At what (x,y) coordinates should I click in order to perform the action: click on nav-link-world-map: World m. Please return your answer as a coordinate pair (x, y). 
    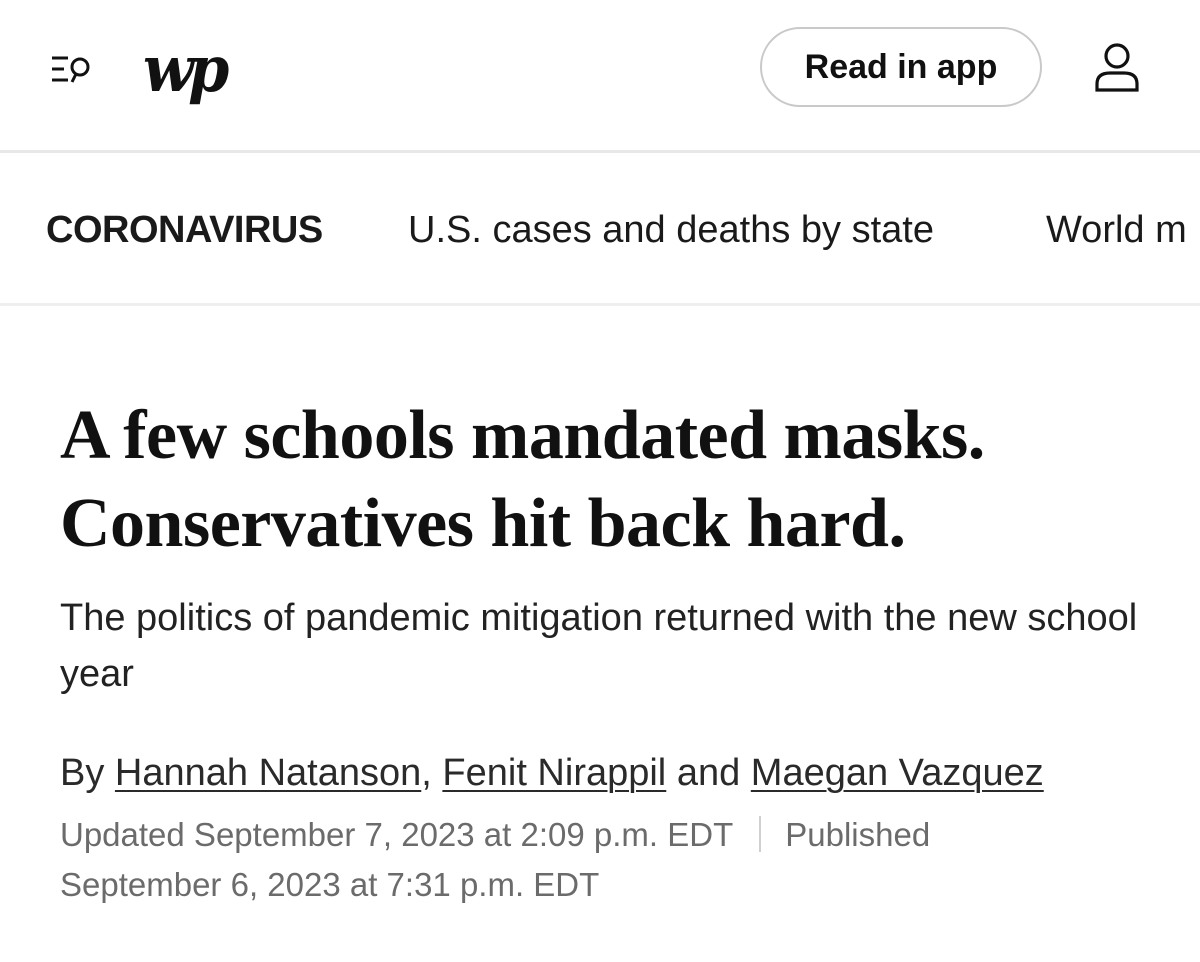
    Looking at the image, I should click on (1116, 230).